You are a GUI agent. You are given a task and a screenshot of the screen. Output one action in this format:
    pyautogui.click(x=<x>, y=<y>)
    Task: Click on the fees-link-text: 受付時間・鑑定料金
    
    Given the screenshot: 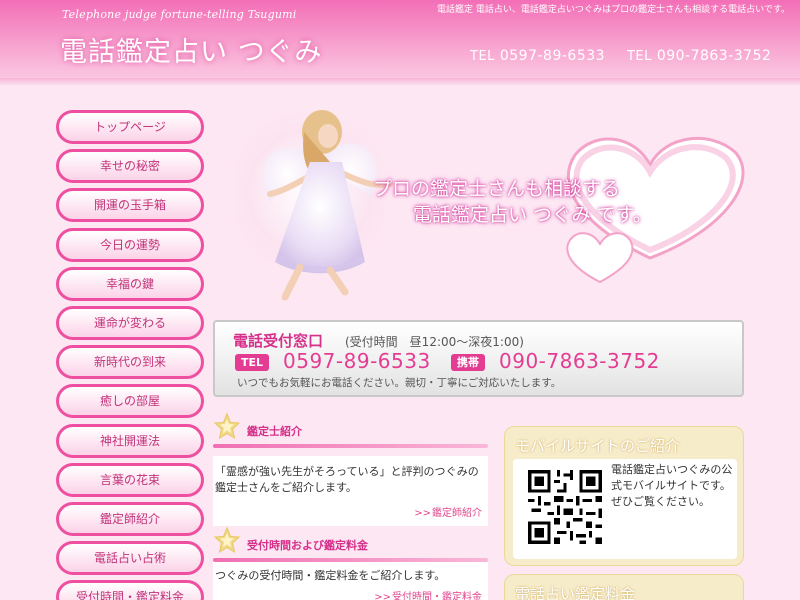 What is the action you would take?
    pyautogui.click(x=437, y=596)
    